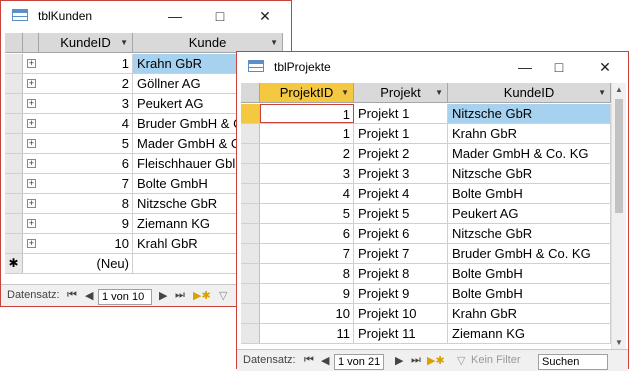 The image size is (631, 371). I want to click on table-row: 10 Projekt 10 Krahn GbR, so click(426, 314).